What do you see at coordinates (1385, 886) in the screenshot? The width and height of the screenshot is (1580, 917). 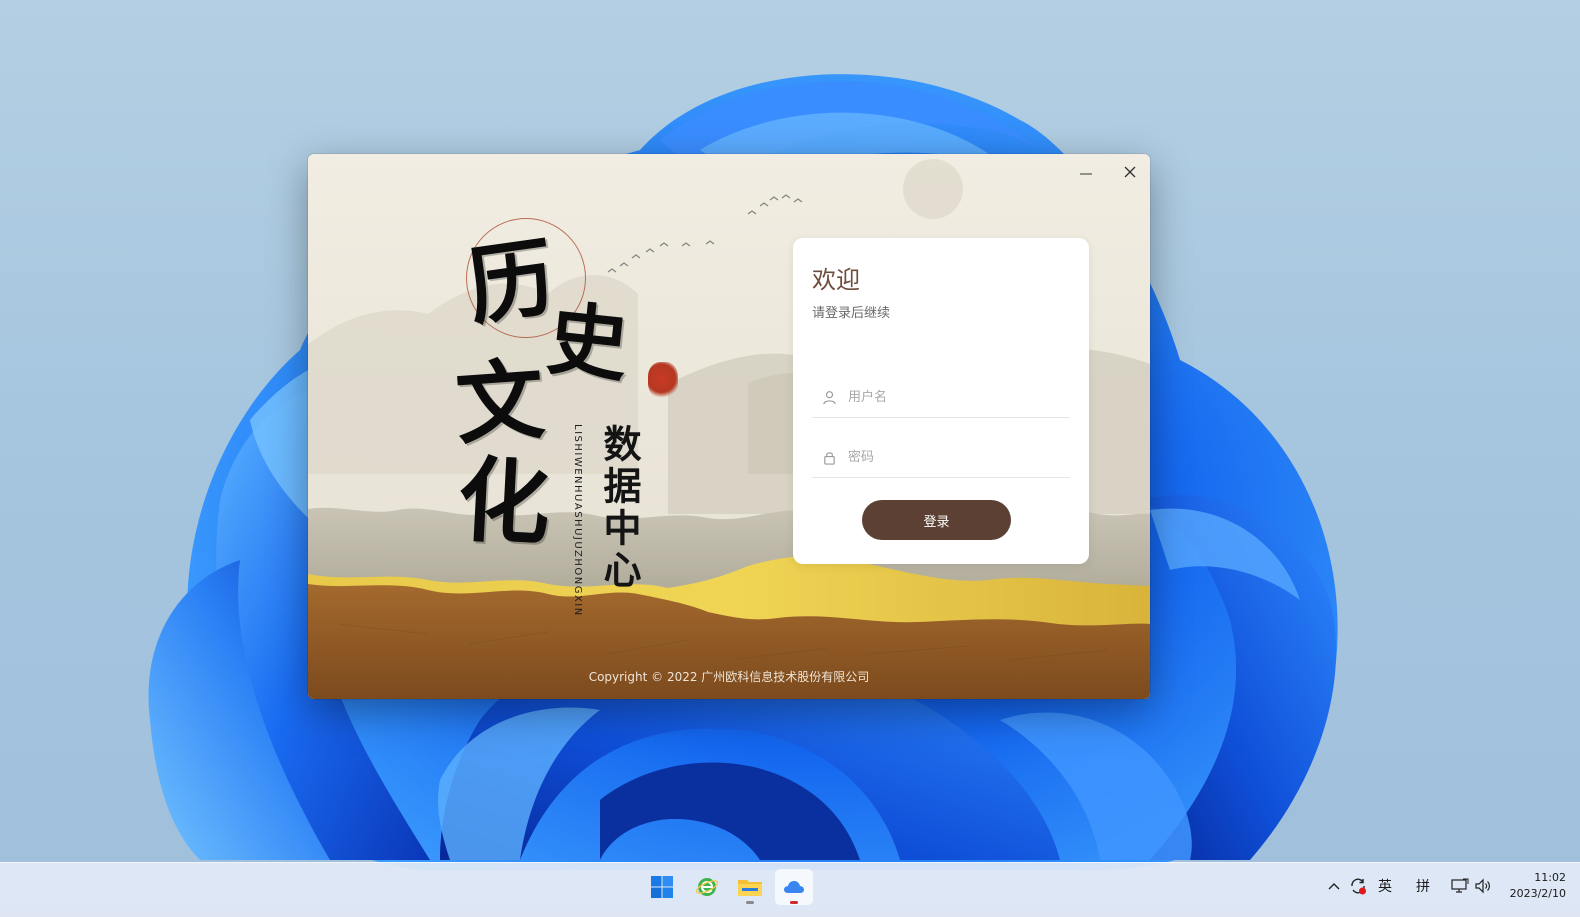 I see `ime-language-toggle: 英` at bounding box center [1385, 886].